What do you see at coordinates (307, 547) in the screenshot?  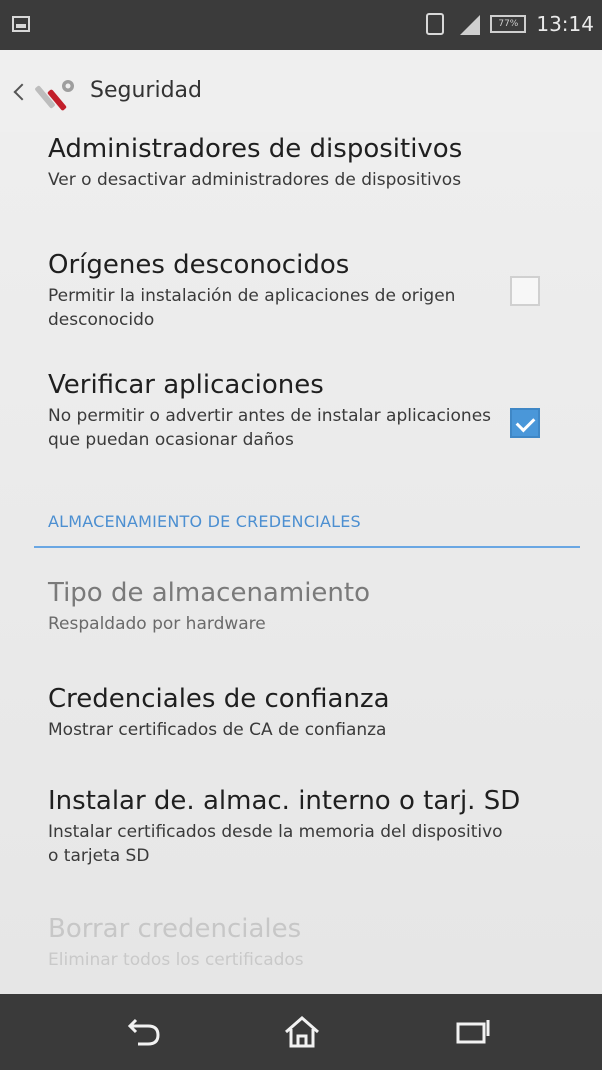 I see `section-divider` at bounding box center [307, 547].